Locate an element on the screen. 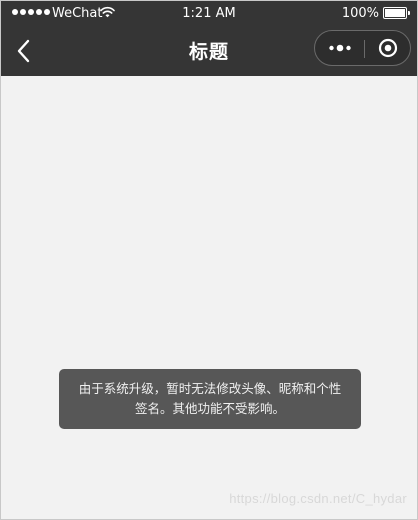 This screenshot has width=418, height=520. battery-percentage: 100% is located at coordinates (360, 13).